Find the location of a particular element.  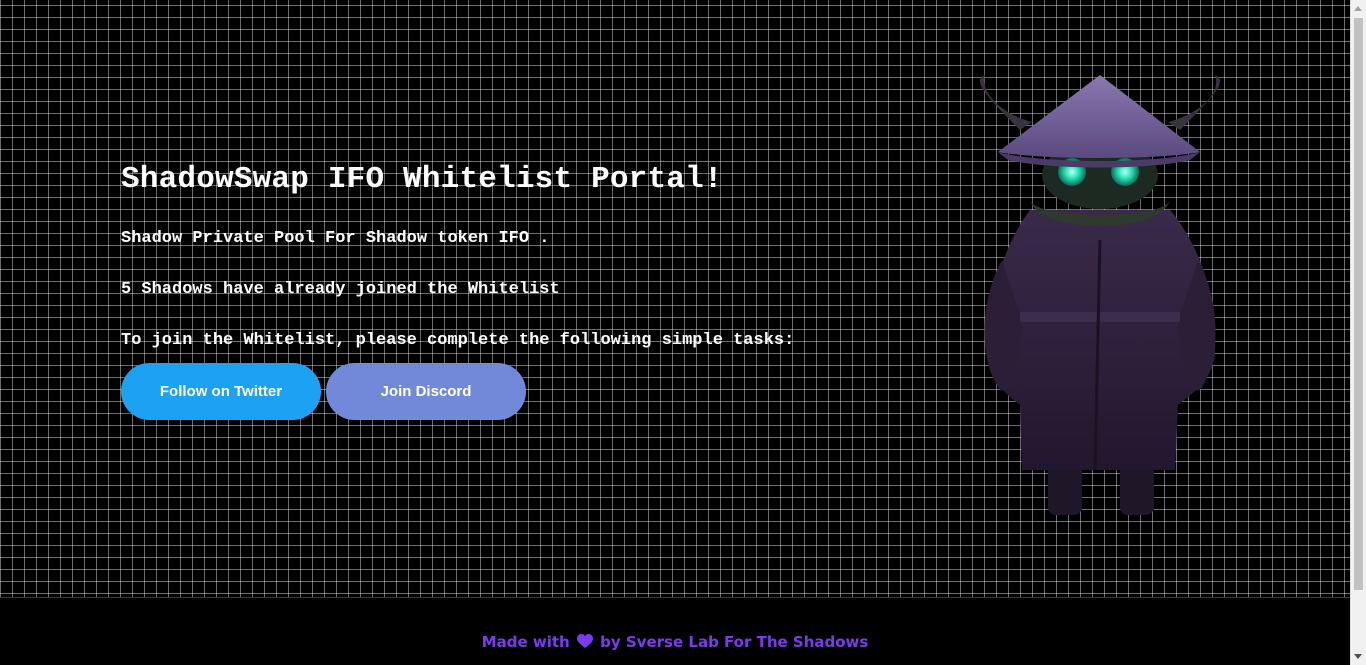

scroll-up-icon is located at coordinates (1358, 8).